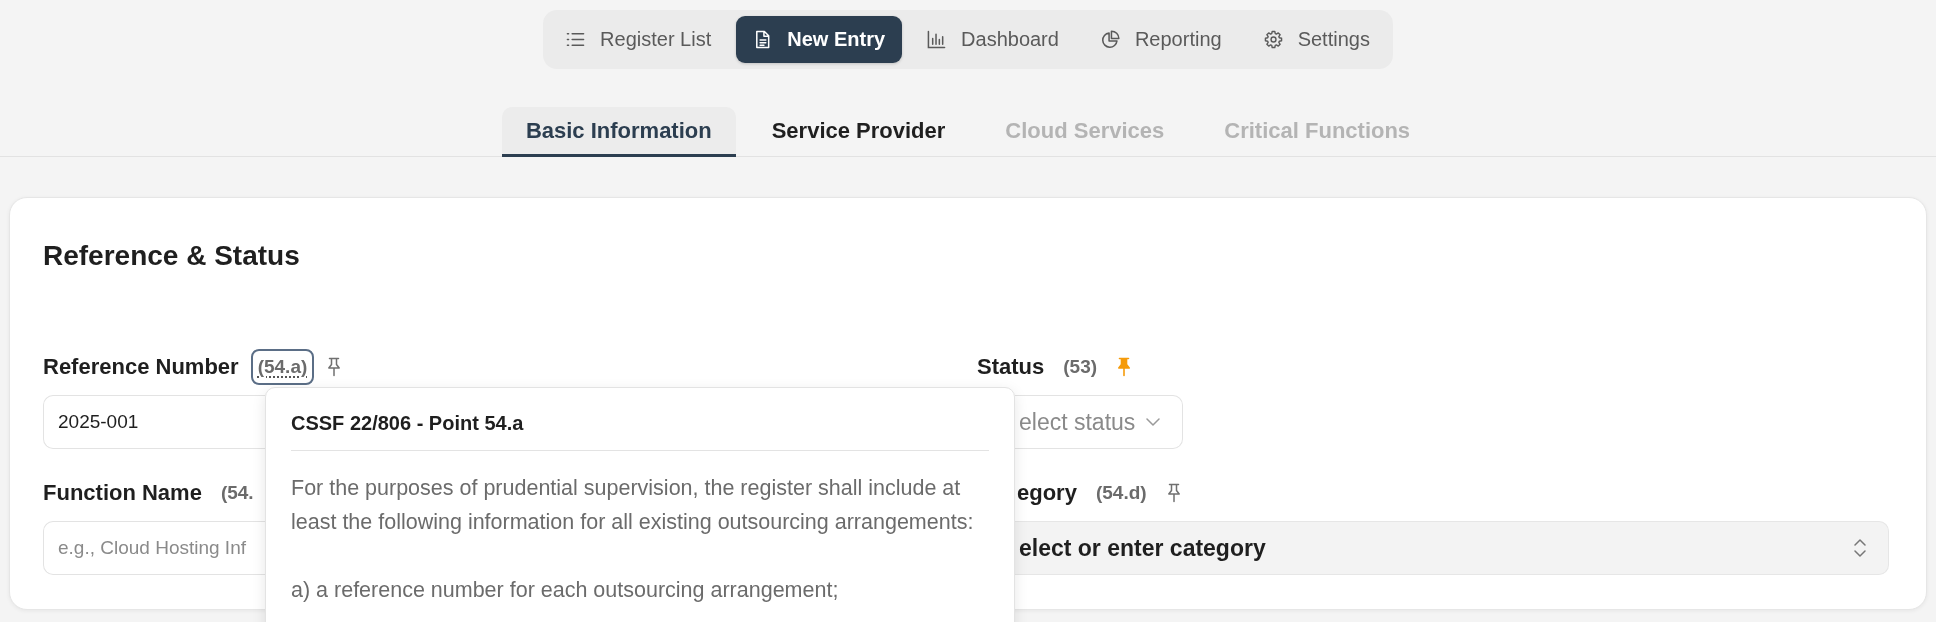  I want to click on bar-chart-icon, so click(937, 39).